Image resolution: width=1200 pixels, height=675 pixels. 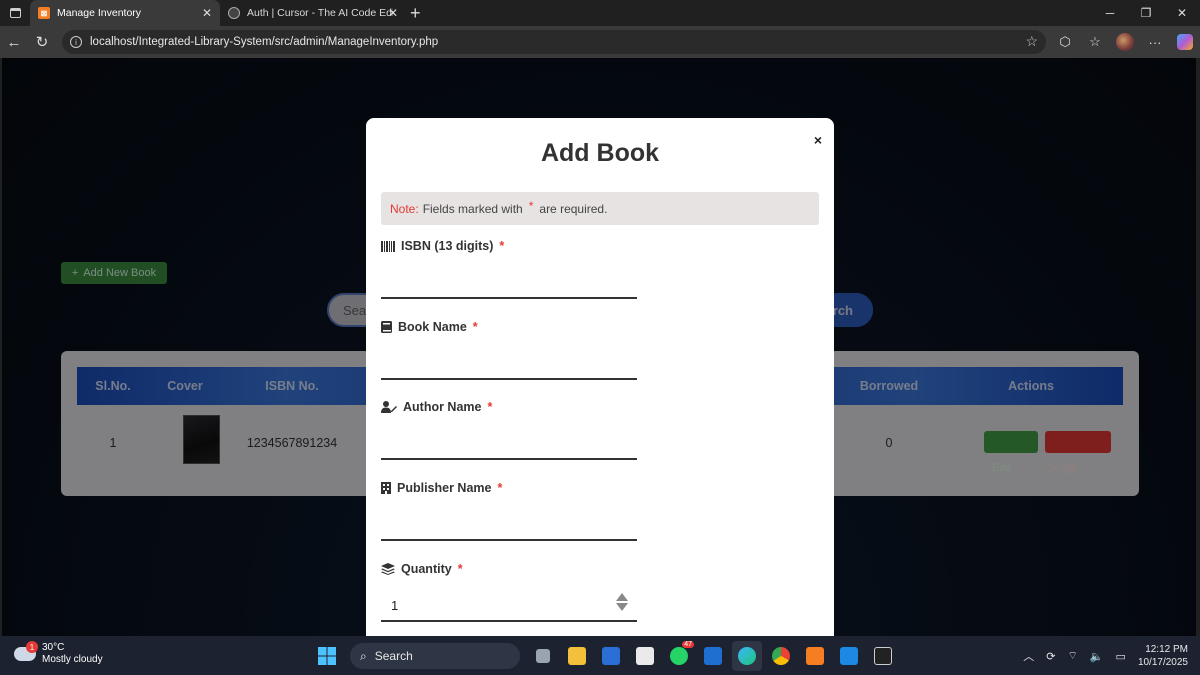 What do you see at coordinates (388, 569) in the screenshot?
I see `layers-icon` at bounding box center [388, 569].